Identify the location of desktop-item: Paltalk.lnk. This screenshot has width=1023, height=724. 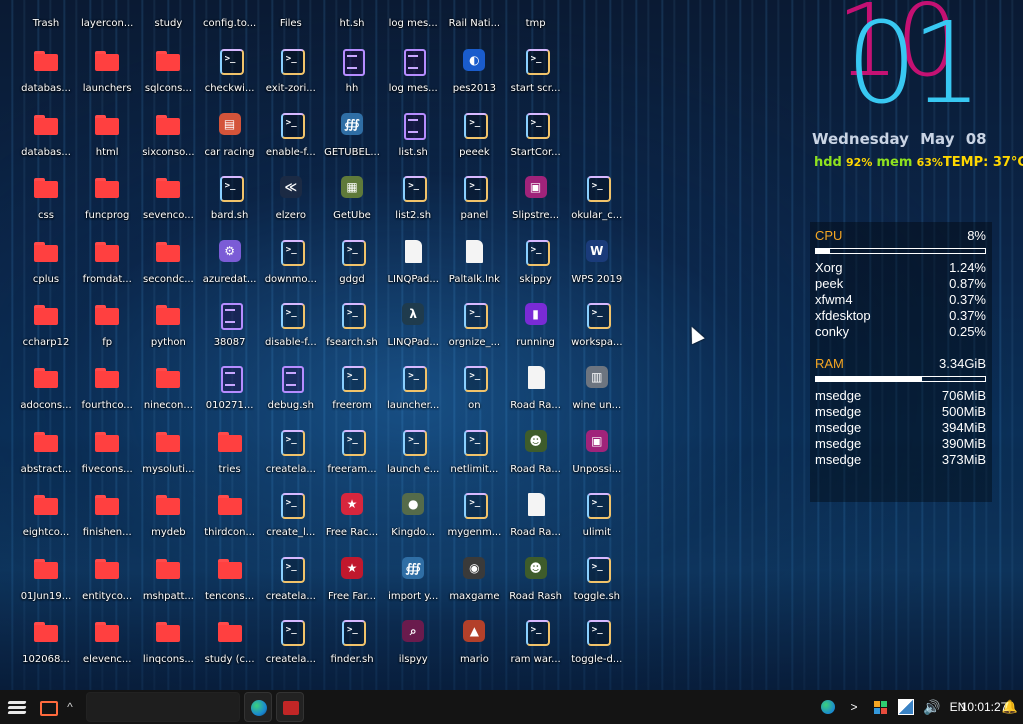
(474, 267).